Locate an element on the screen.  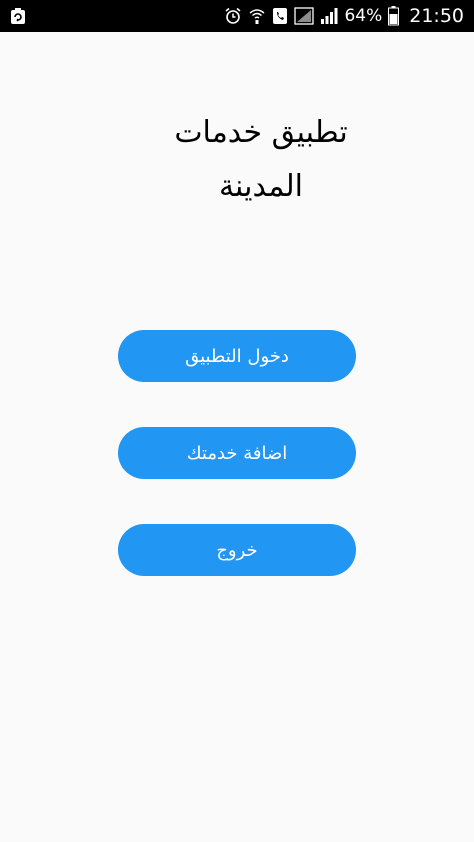
battery-icon is located at coordinates (394, 16).